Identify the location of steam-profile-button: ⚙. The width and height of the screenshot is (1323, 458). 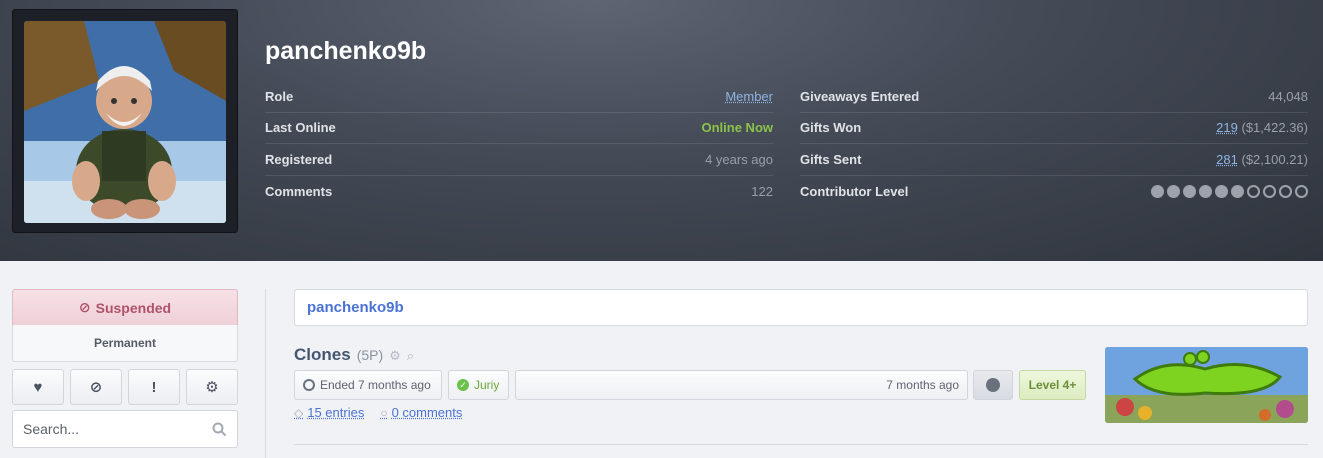
(212, 387).